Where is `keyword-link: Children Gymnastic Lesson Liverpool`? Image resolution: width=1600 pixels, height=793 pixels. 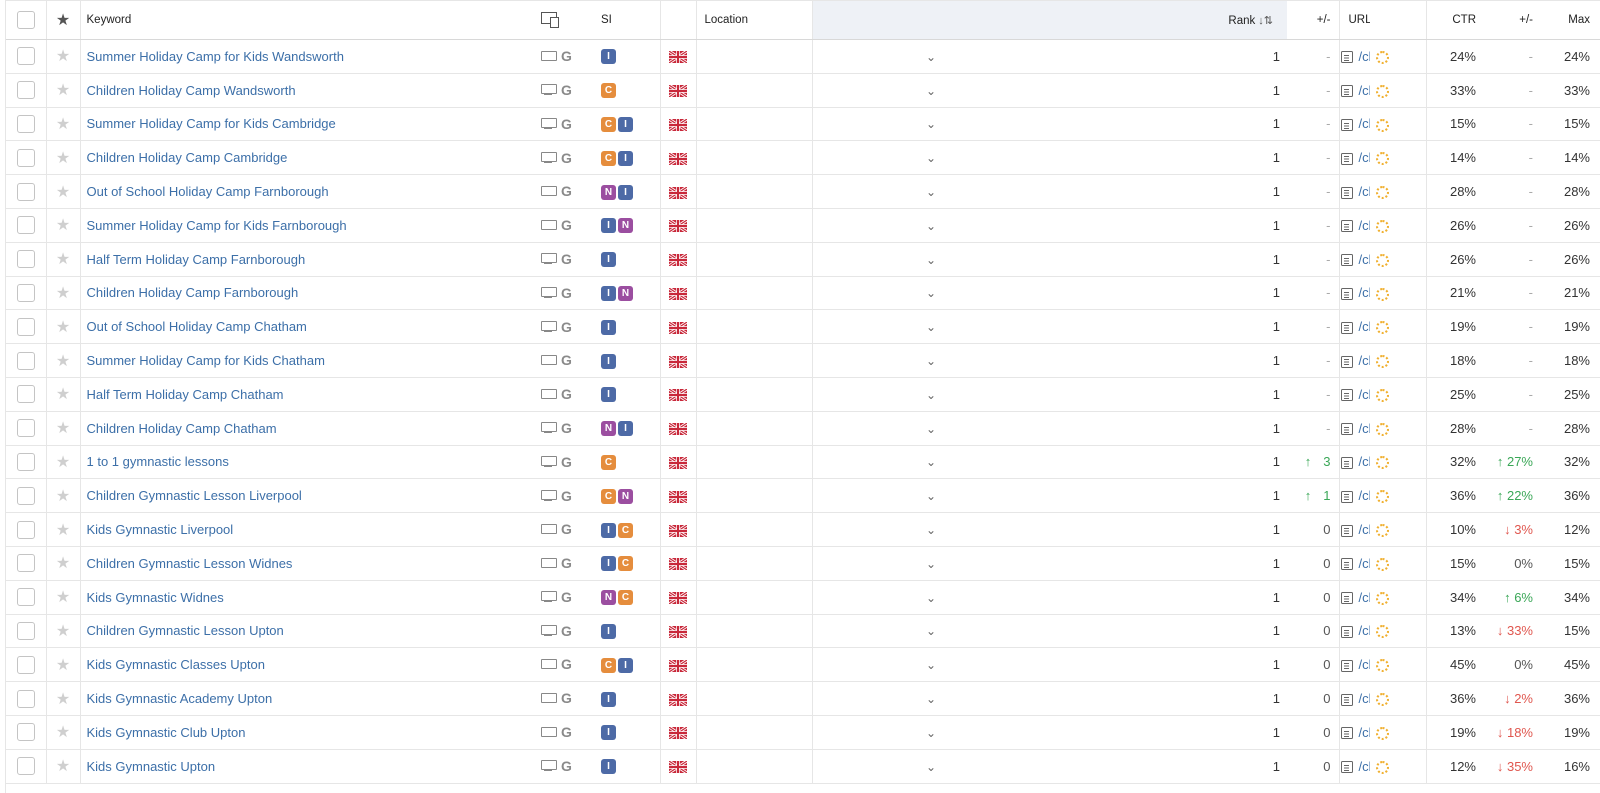
keyword-link: Children Gymnastic Lesson Liverpool is located at coordinates (194, 495).